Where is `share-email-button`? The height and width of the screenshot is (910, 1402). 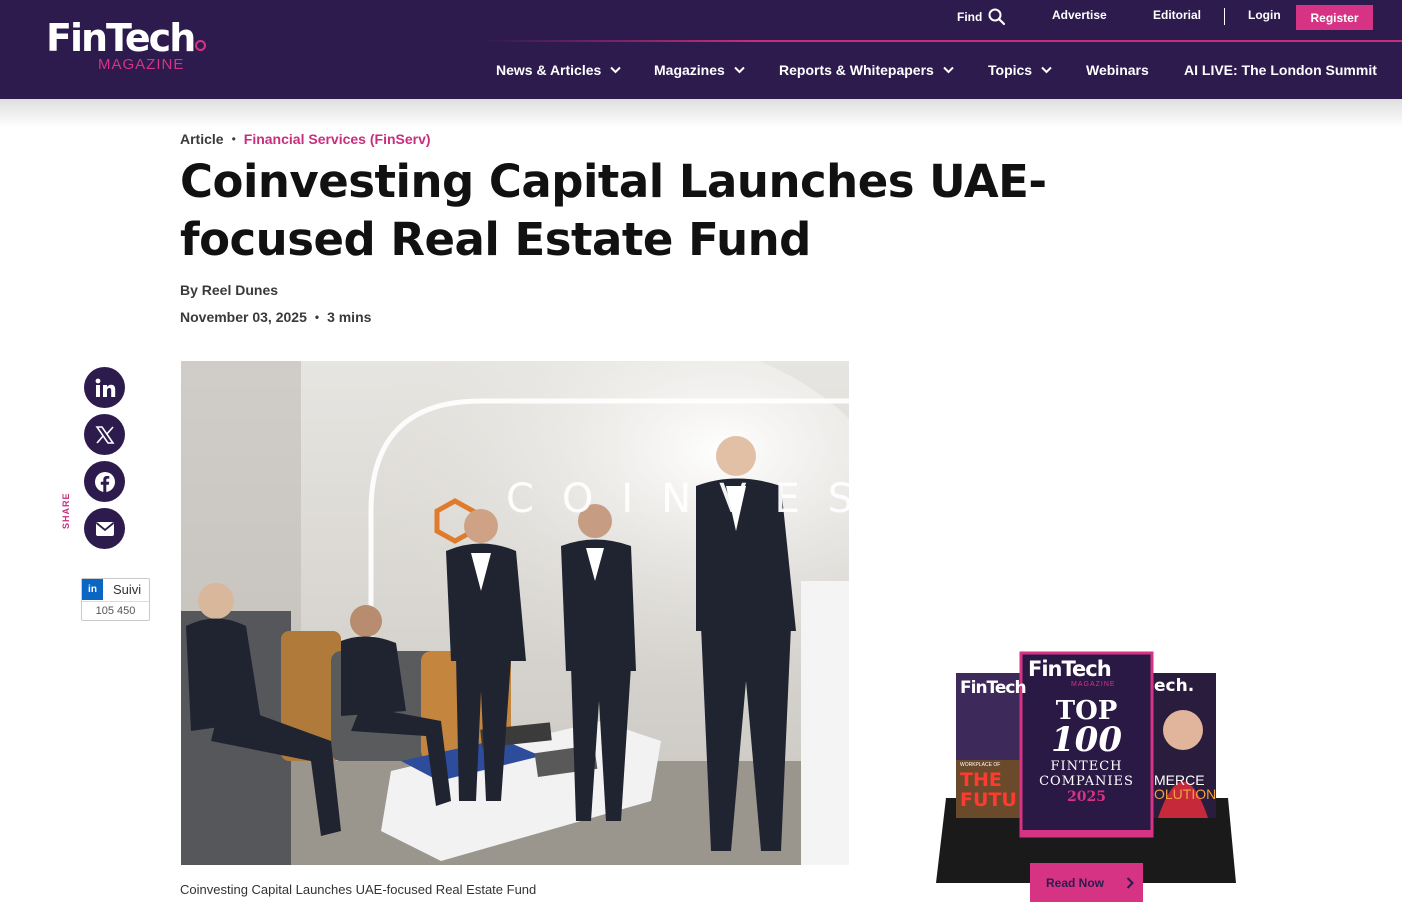
share-email-button is located at coordinates (104, 528).